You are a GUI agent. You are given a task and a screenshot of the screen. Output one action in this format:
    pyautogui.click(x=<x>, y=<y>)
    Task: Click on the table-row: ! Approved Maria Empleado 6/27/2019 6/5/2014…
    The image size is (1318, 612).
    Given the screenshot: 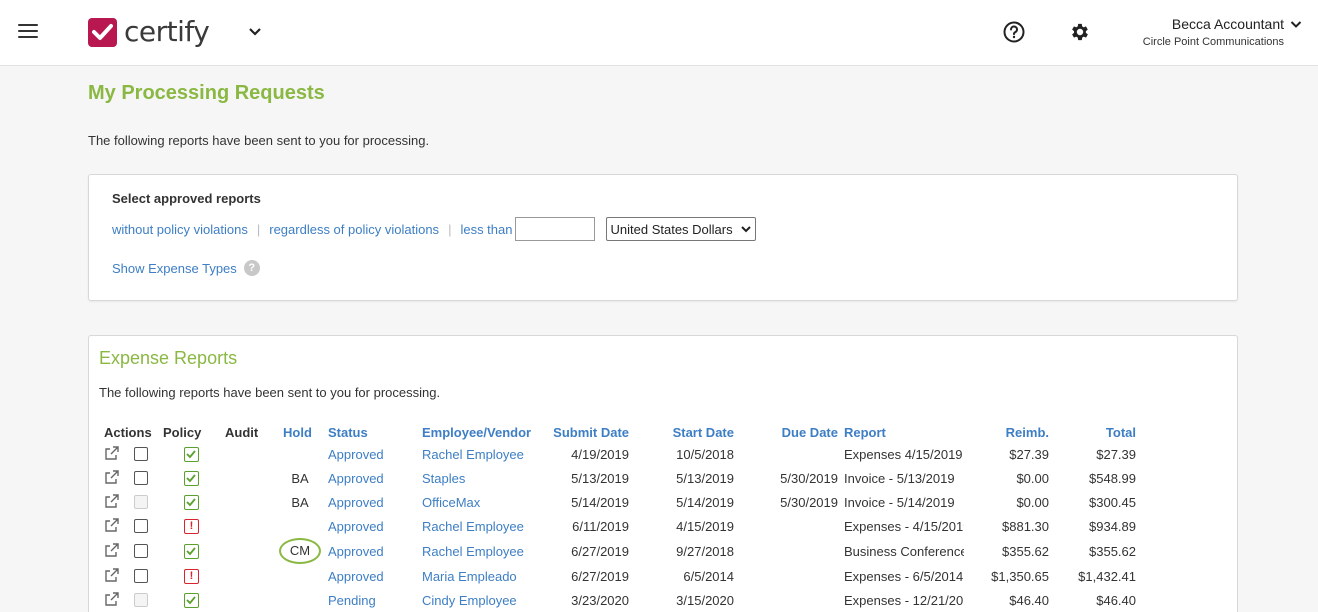 What is the action you would take?
    pyautogui.click(x=619, y=576)
    